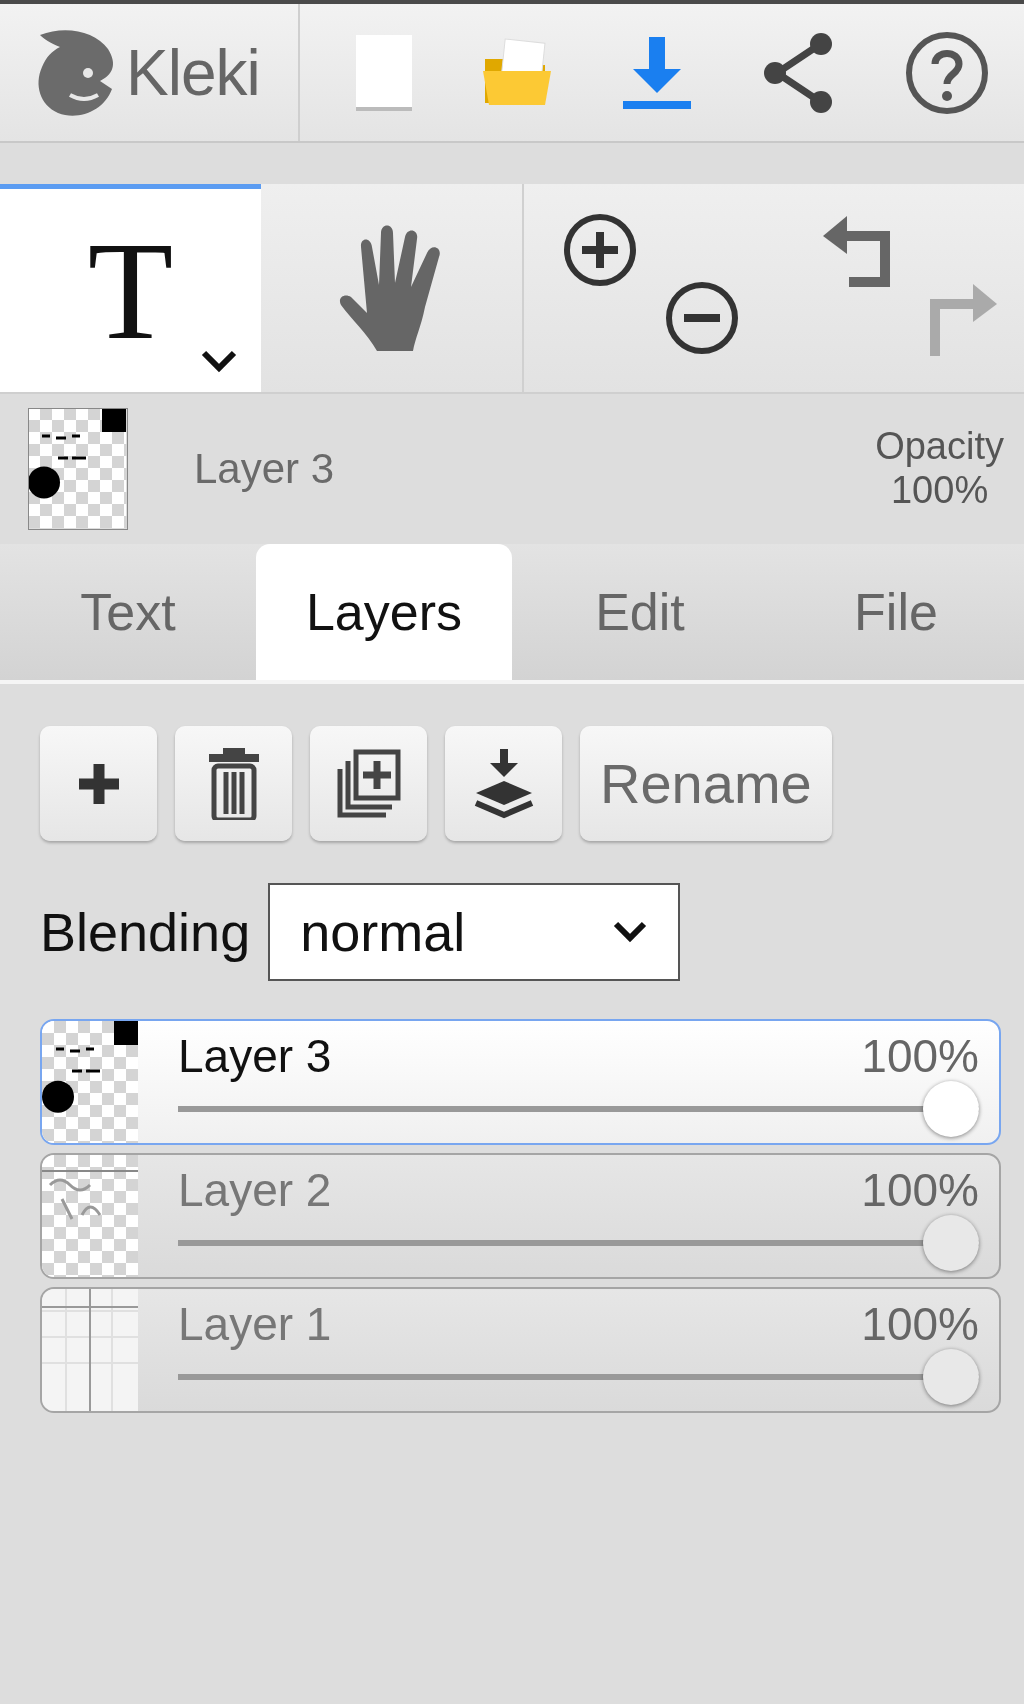 This screenshot has width=1024, height=1704. What do you see at coordinates (600, 250) in the screenshot?
I see `zoom-in-icon` at bounding box center [600, 250].